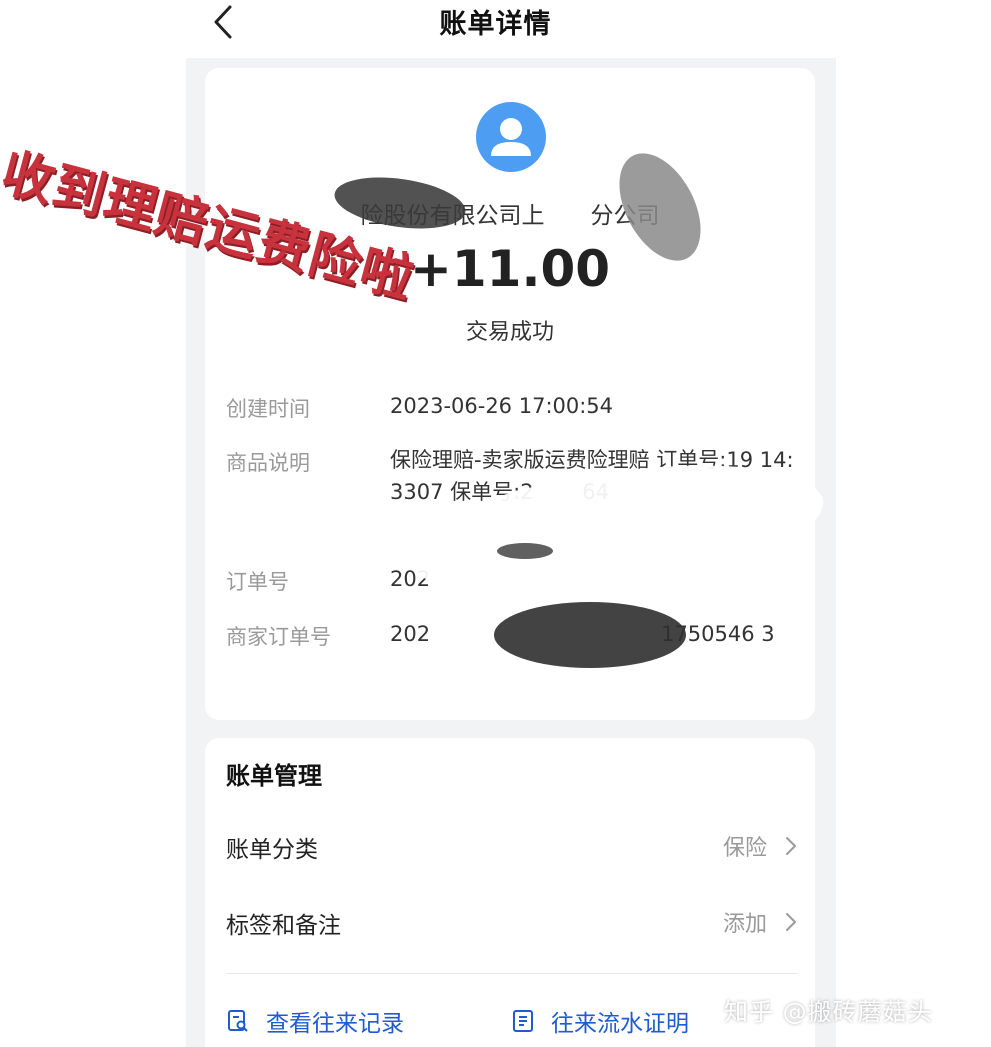  I want to click on page-title: 账单详情, so click(495, 24).